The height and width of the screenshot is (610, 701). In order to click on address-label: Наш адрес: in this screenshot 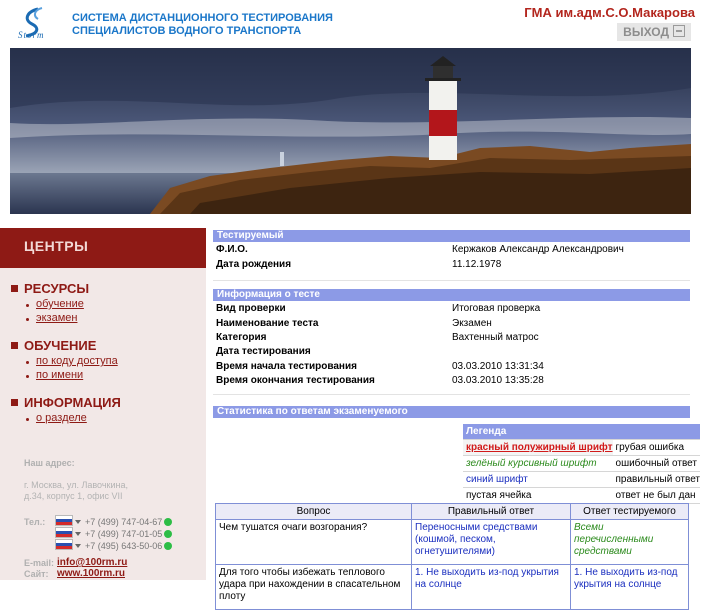, I will do `click(49, 463)`.